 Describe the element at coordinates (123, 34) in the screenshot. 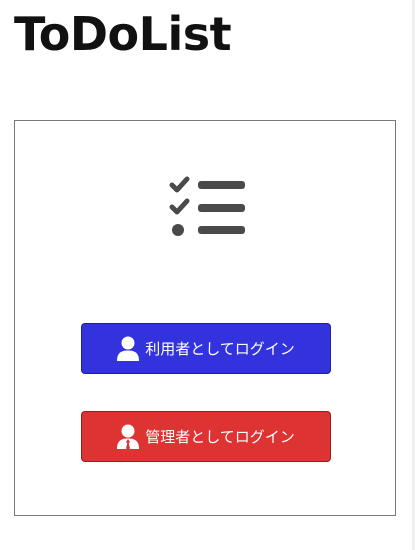

I see `app-title: ToDoList` at that location.